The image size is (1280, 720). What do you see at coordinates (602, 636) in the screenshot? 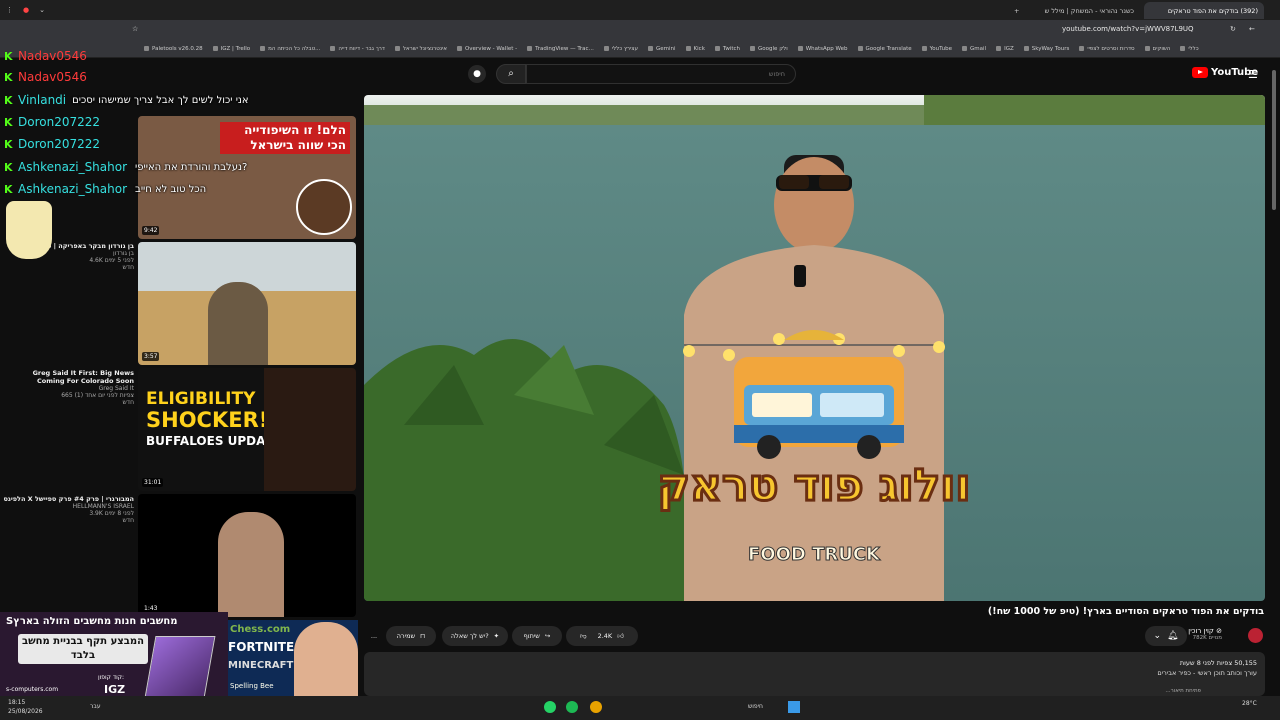
I see `like-dislike-group: 👎︎ 2.4K 👍︎` at bounding box center [602, 636].